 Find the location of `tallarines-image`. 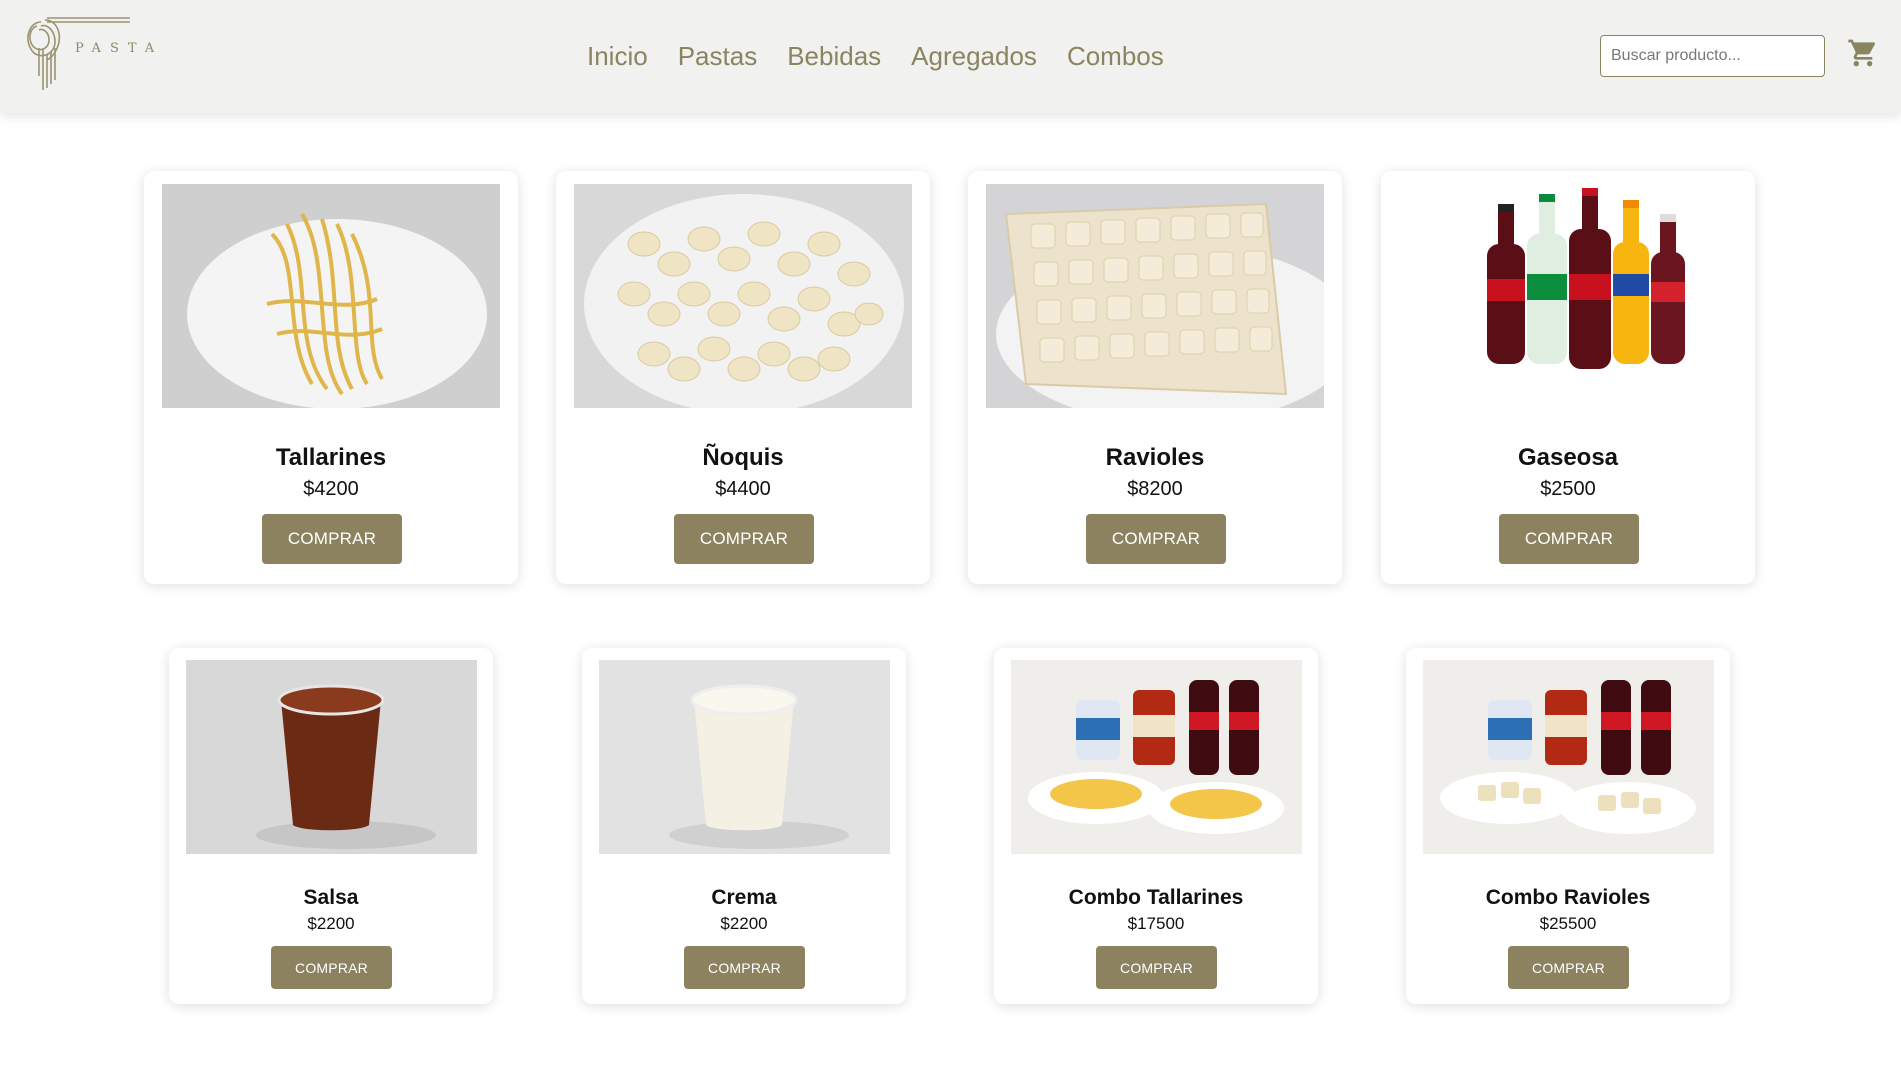

tallarines-image is located at coordinates (331, 296).